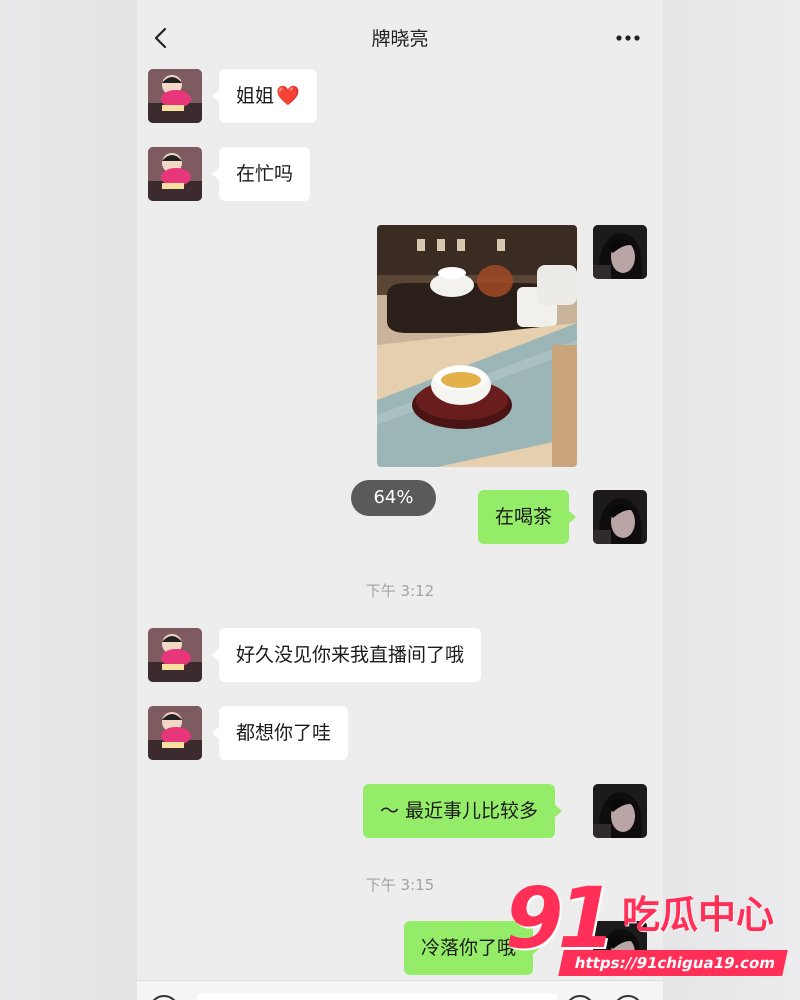 The width and height of the screenshot is (800, 1000). I want to click on timestamp: 下午 3:12, so click(400, 591).